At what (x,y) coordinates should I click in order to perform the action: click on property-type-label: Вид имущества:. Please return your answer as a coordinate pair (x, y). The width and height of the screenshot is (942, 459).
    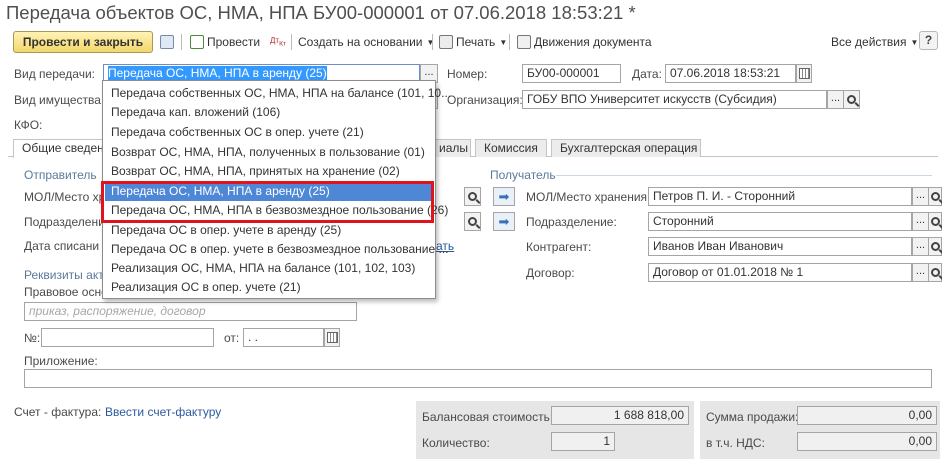
    Looking at the image, I should click on (59, 100).